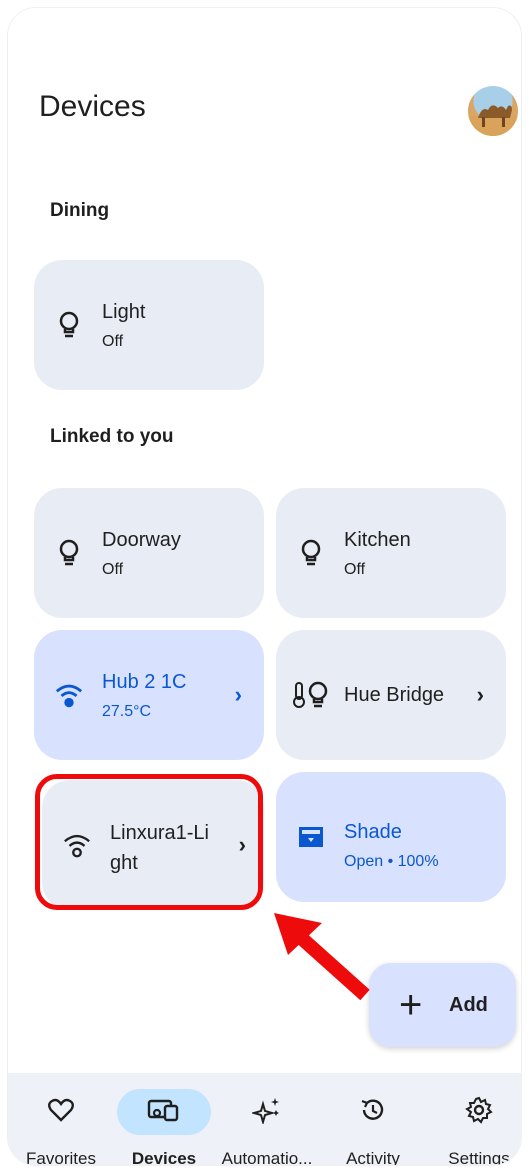  What do you see at coordinates (124, 312) in the screenshot?
I see `device-name: Light` at bounding box center [124, 312].